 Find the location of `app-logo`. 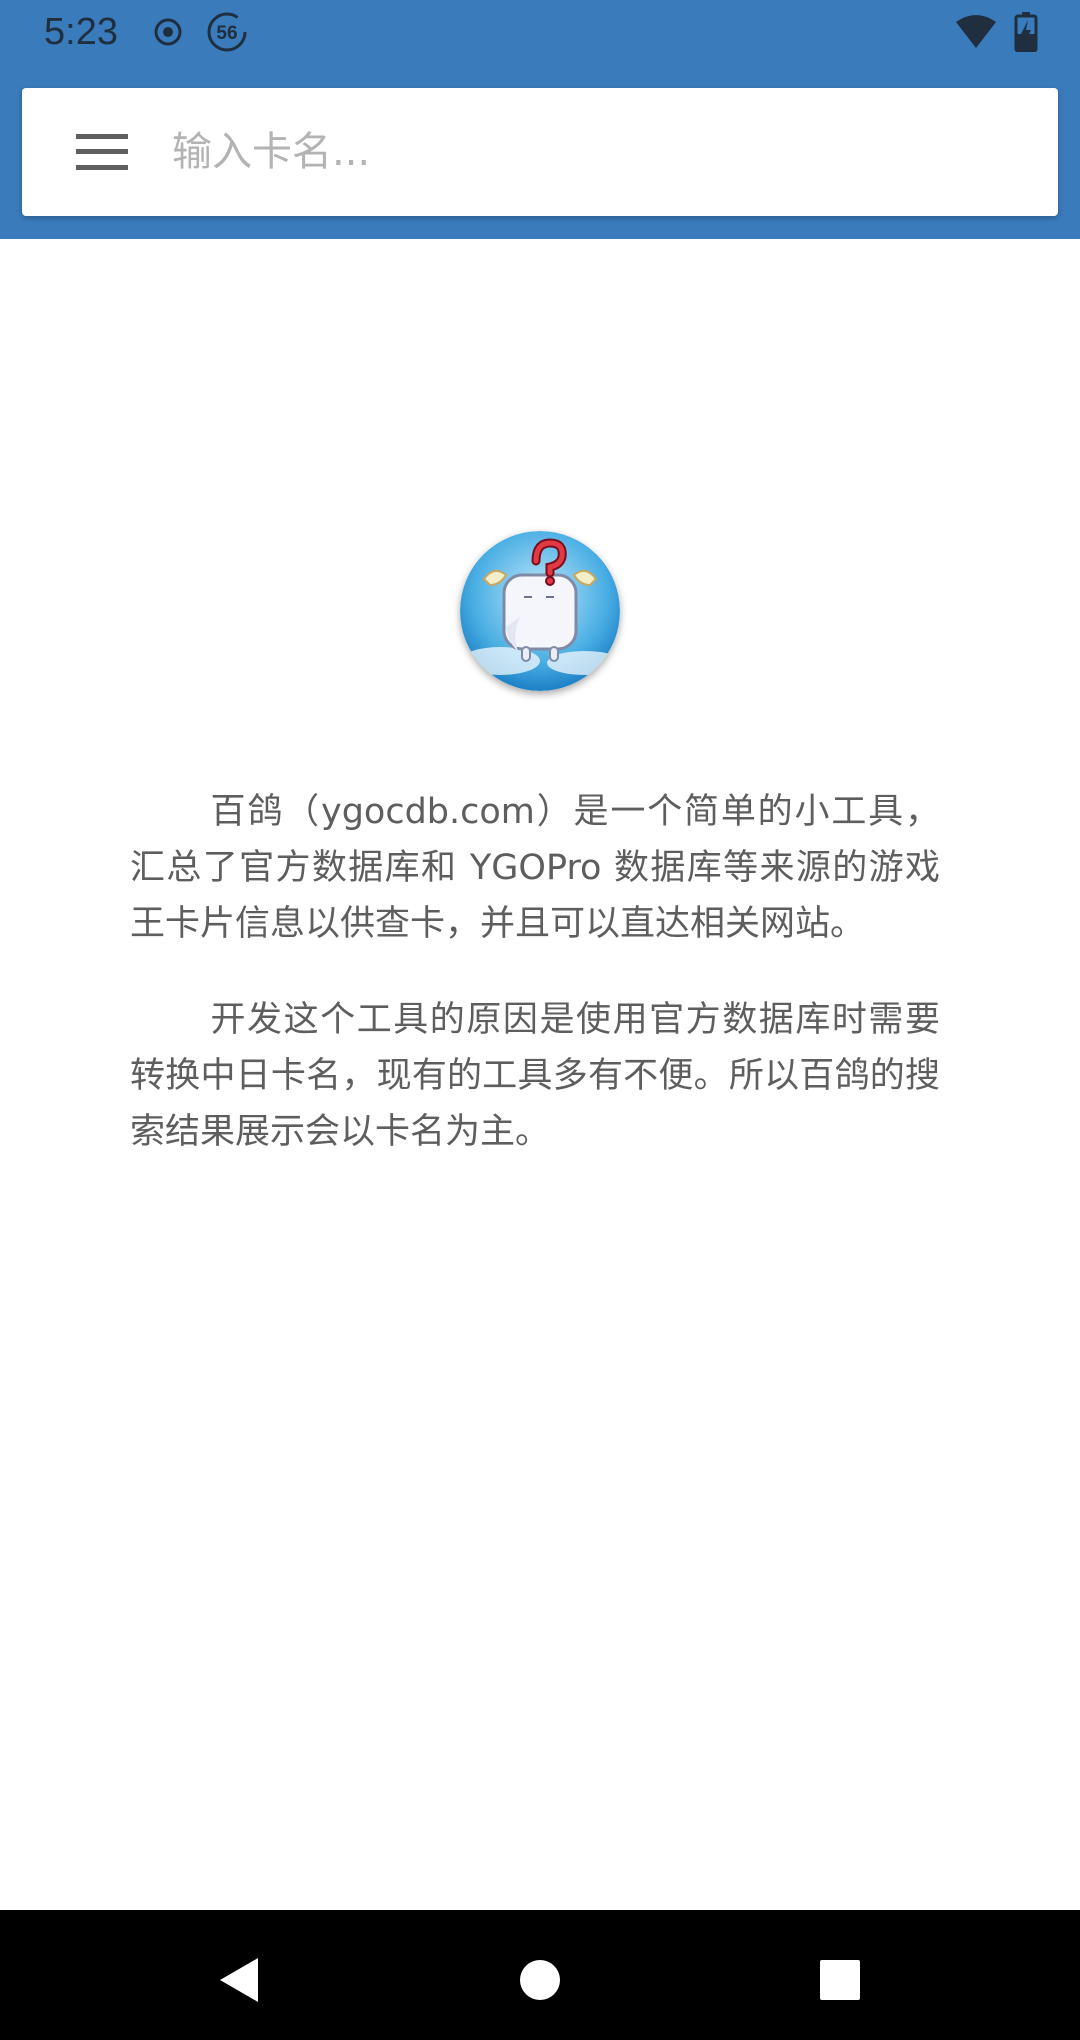

app-logo is located at coordinates (540, 611).